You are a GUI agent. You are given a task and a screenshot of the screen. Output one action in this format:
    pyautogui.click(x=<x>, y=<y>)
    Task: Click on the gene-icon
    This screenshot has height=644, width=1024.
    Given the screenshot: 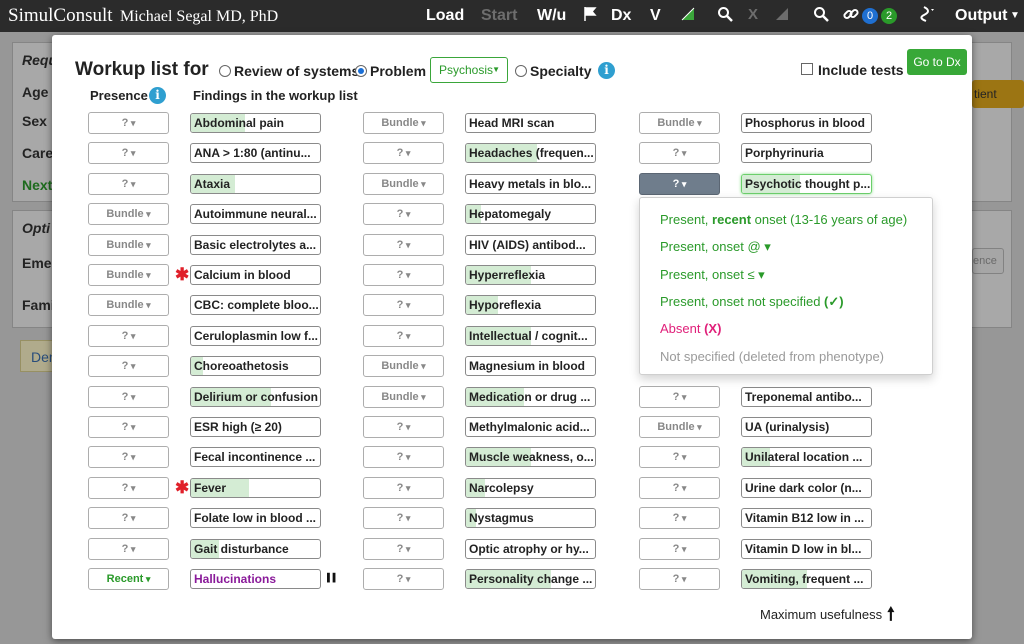 What is the action you would take?
    pyautogui.click(x=927, y=15)
    